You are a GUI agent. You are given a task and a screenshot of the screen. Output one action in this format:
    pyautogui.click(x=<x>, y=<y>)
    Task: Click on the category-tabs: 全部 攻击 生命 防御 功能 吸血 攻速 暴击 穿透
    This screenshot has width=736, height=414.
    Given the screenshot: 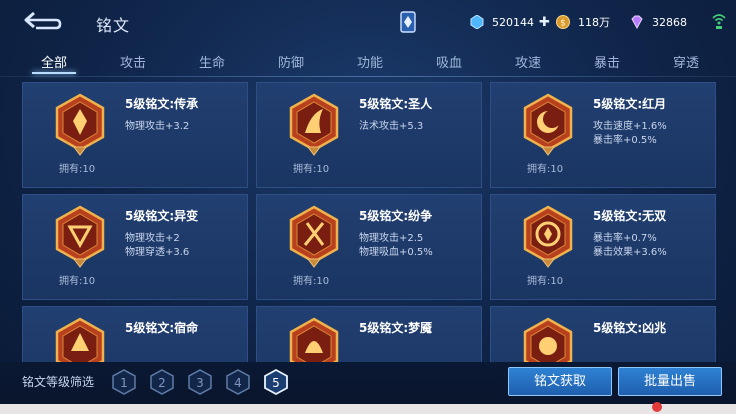 What is the action you would take?
    pyautogui.click(x=368, y=60)
    